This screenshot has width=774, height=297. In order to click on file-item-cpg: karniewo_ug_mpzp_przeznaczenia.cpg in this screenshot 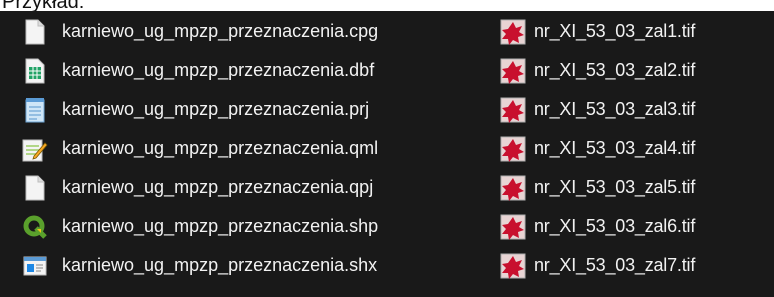, I will do `click(200, 31)`.